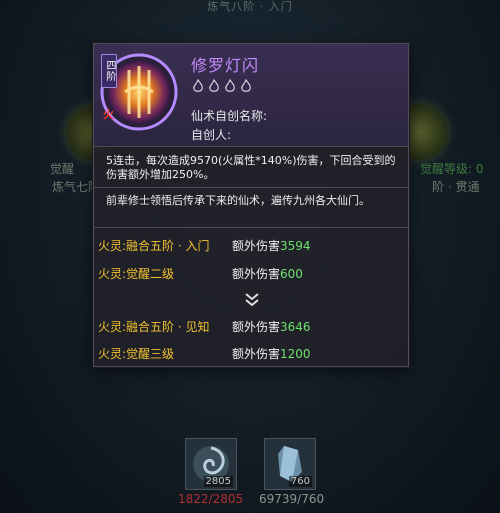 The height and width of the screenshot is (513, 500). I want to click on left-node-label: 觉醒, so click(62, 169).